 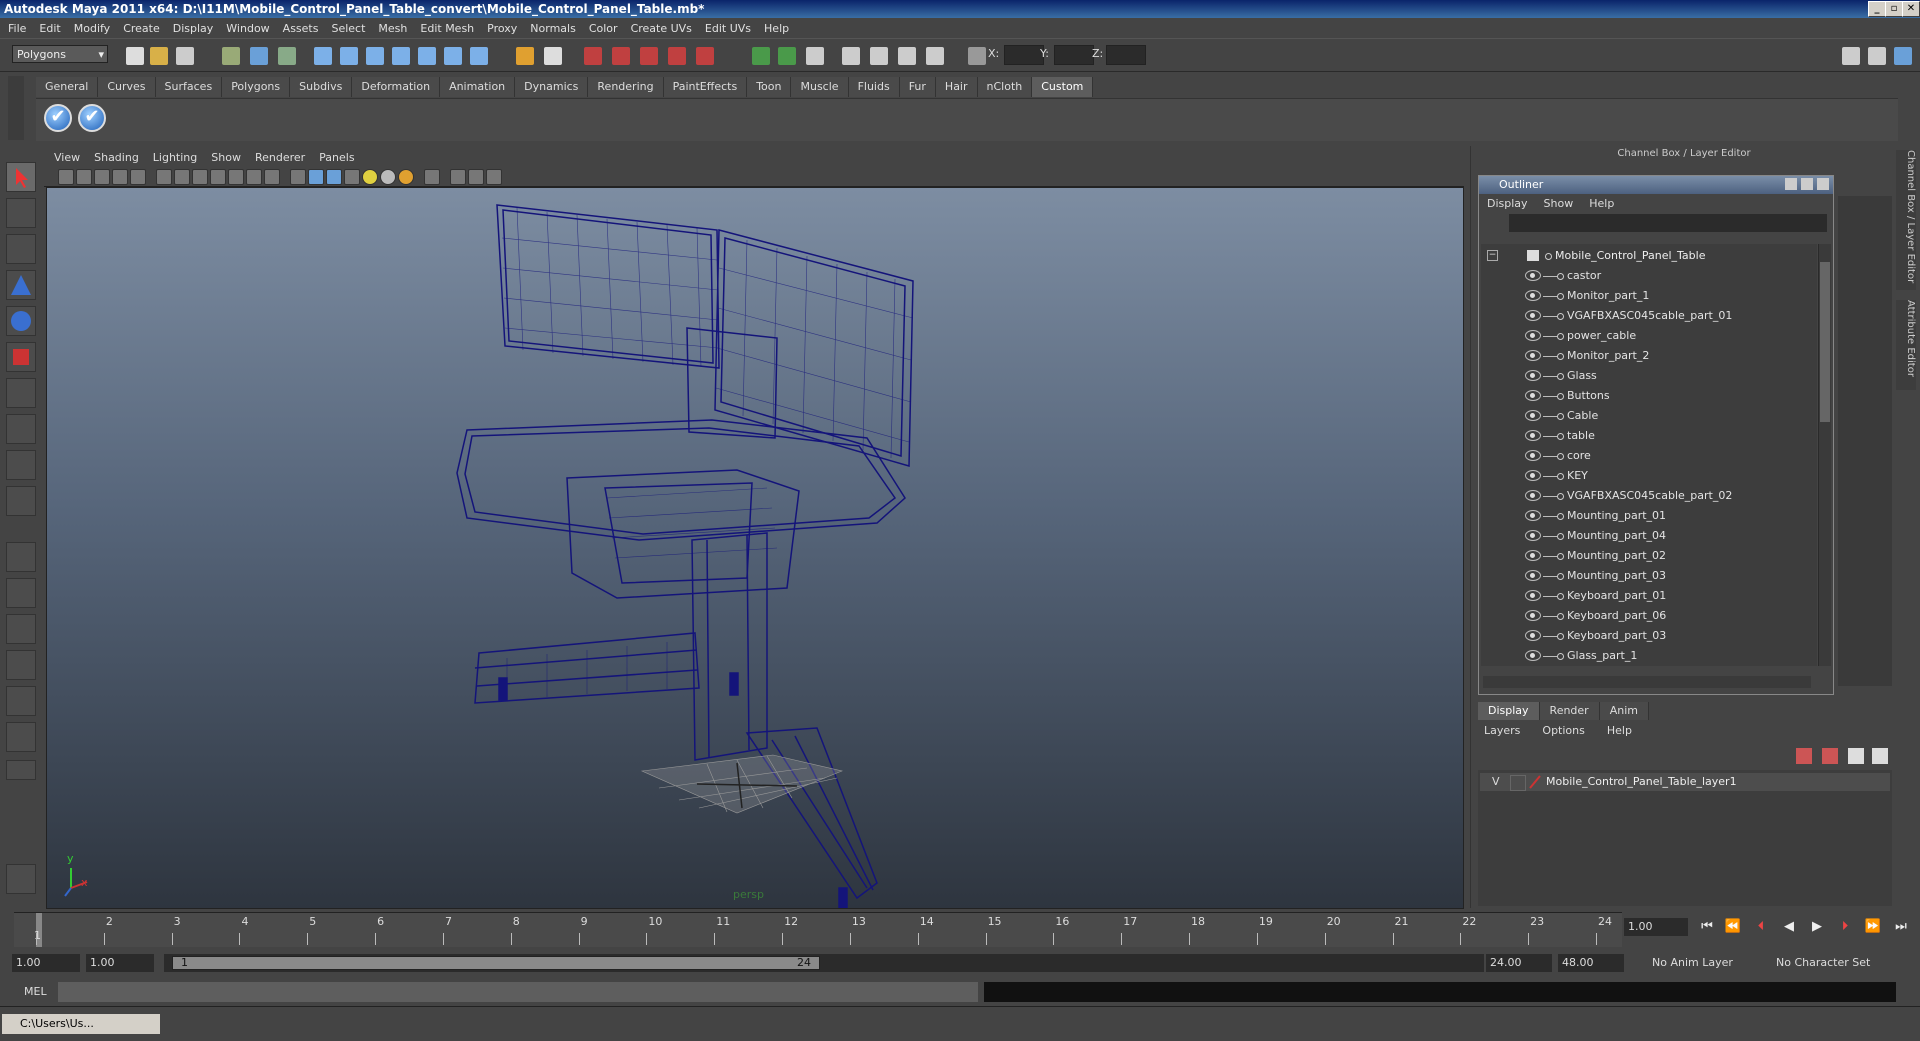 What do you see at coordinates (761, 56) in the screenshot?
I see `layout-single-icon` at bounding box center [761, 56].